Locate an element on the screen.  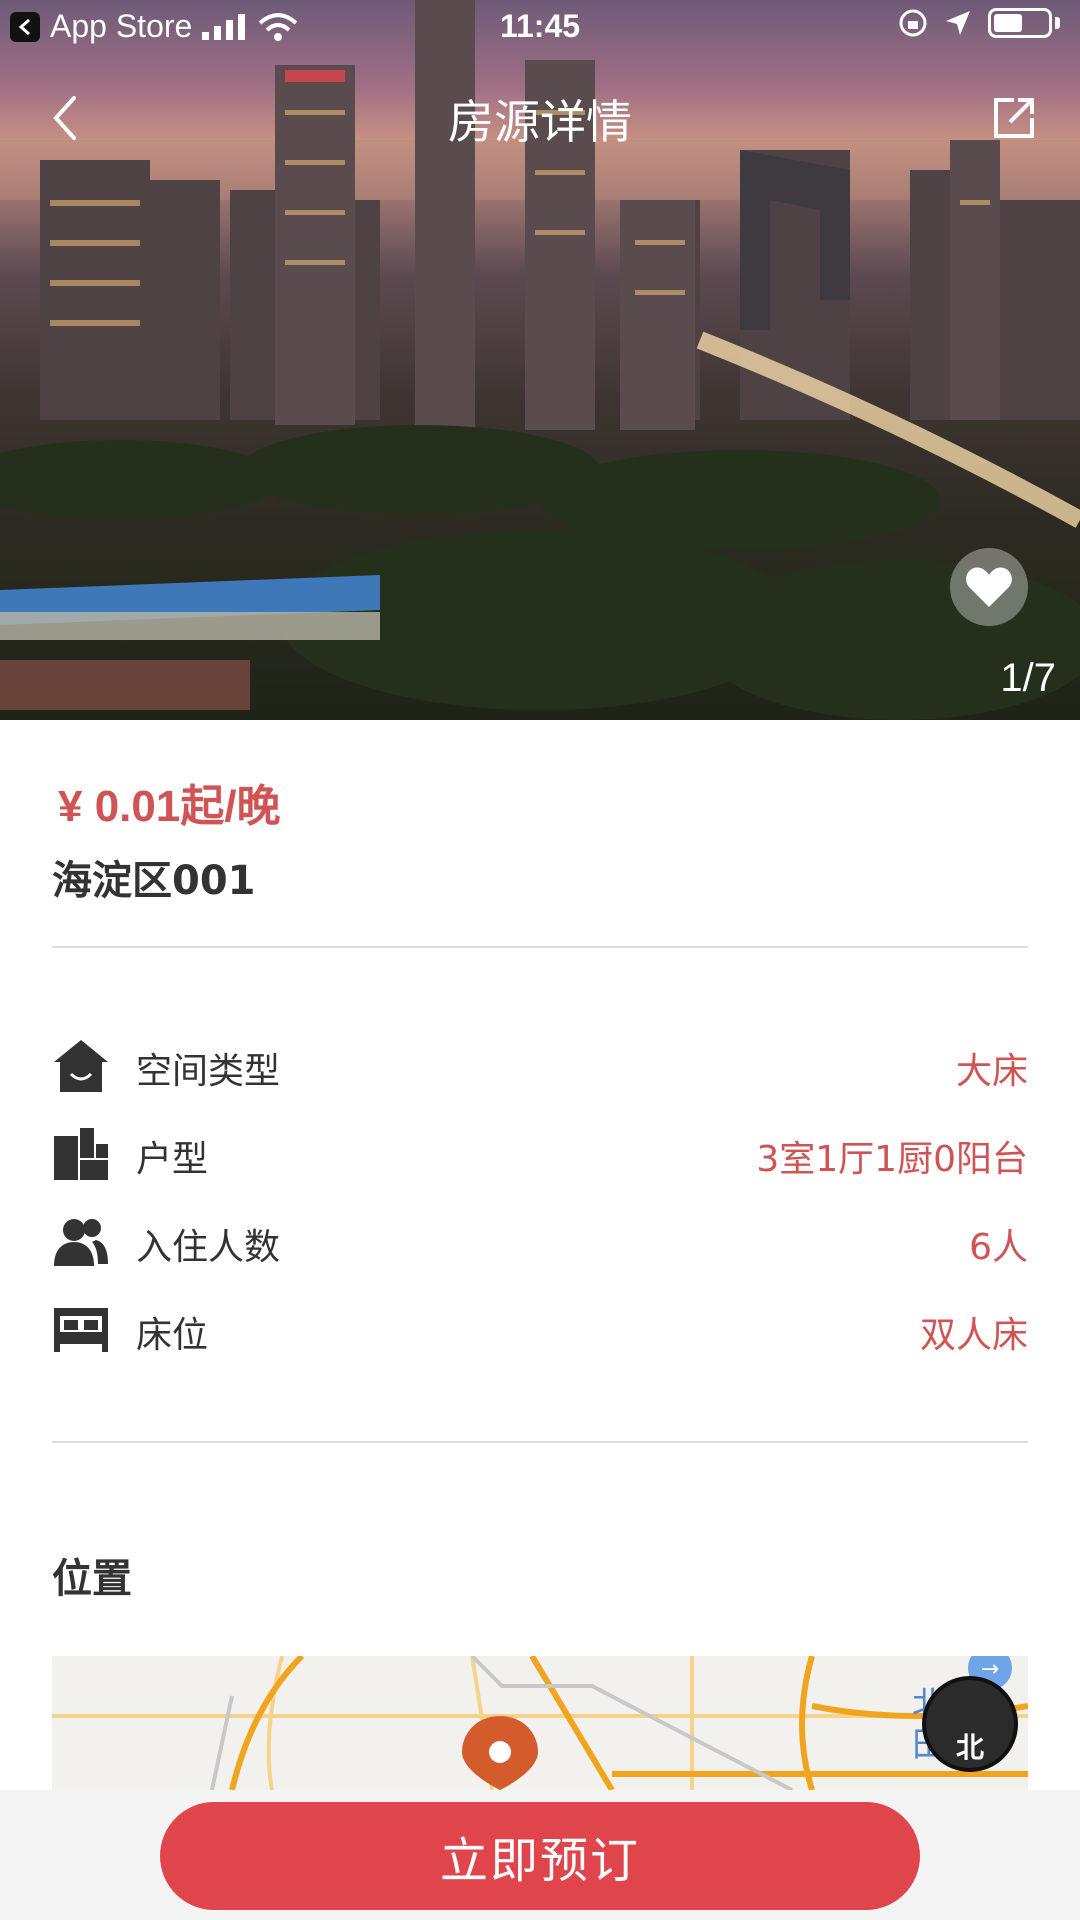
battery-icon is located at coordinates (1020, 23).